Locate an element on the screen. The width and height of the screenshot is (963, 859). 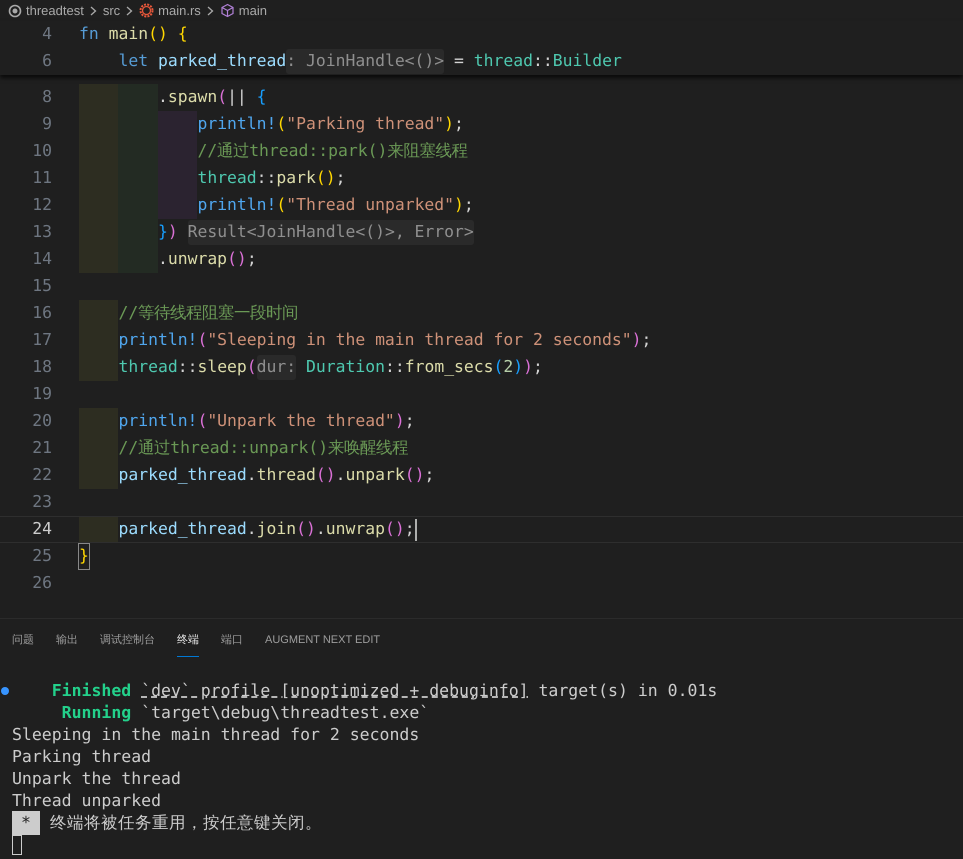
terminal-line: Sleeping in the main thread for 2 seconds is located at coordinates (216, 735).